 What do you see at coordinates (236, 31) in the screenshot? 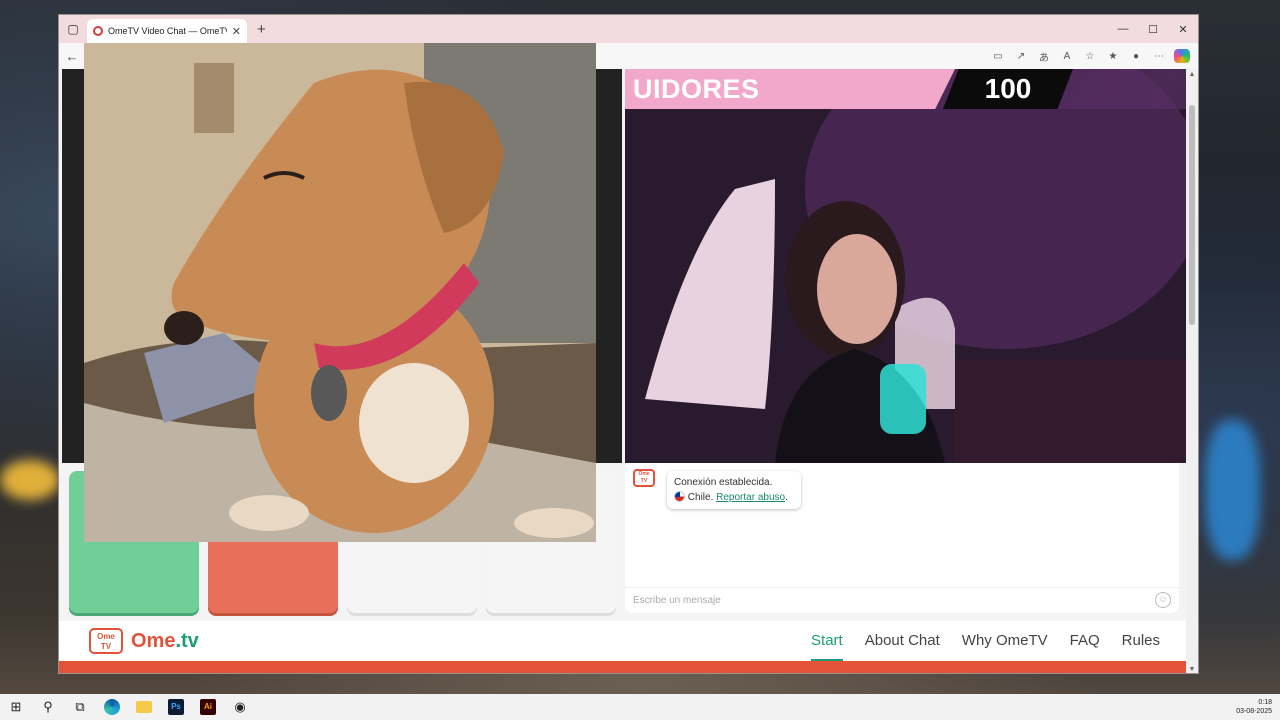
I see `tab-close-icon: ✕` at bounding box center [236, 31].